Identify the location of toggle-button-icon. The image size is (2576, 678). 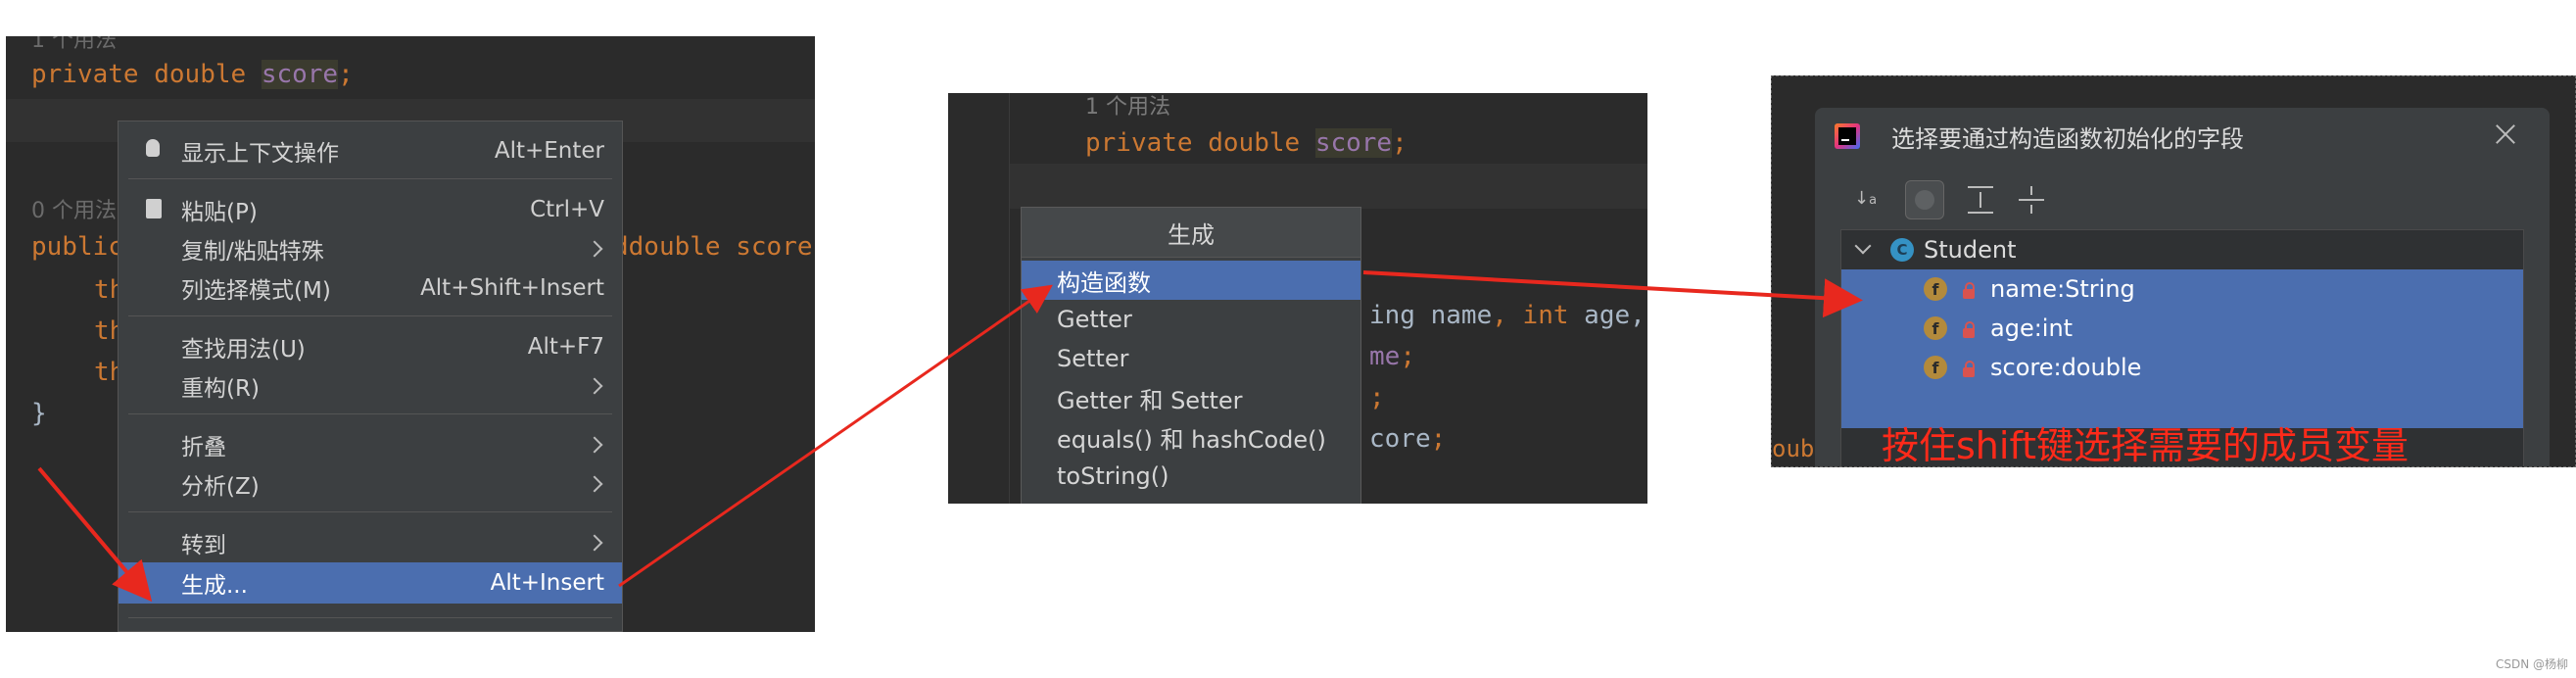
(1924, 199).